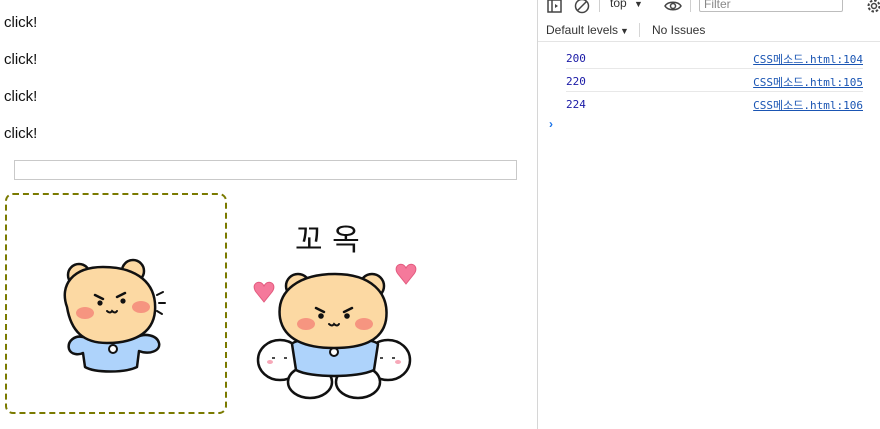 Image resolution: width=880 pixels, height=429 pixels. I want to click on clear-console-icon, so click(582, 7).